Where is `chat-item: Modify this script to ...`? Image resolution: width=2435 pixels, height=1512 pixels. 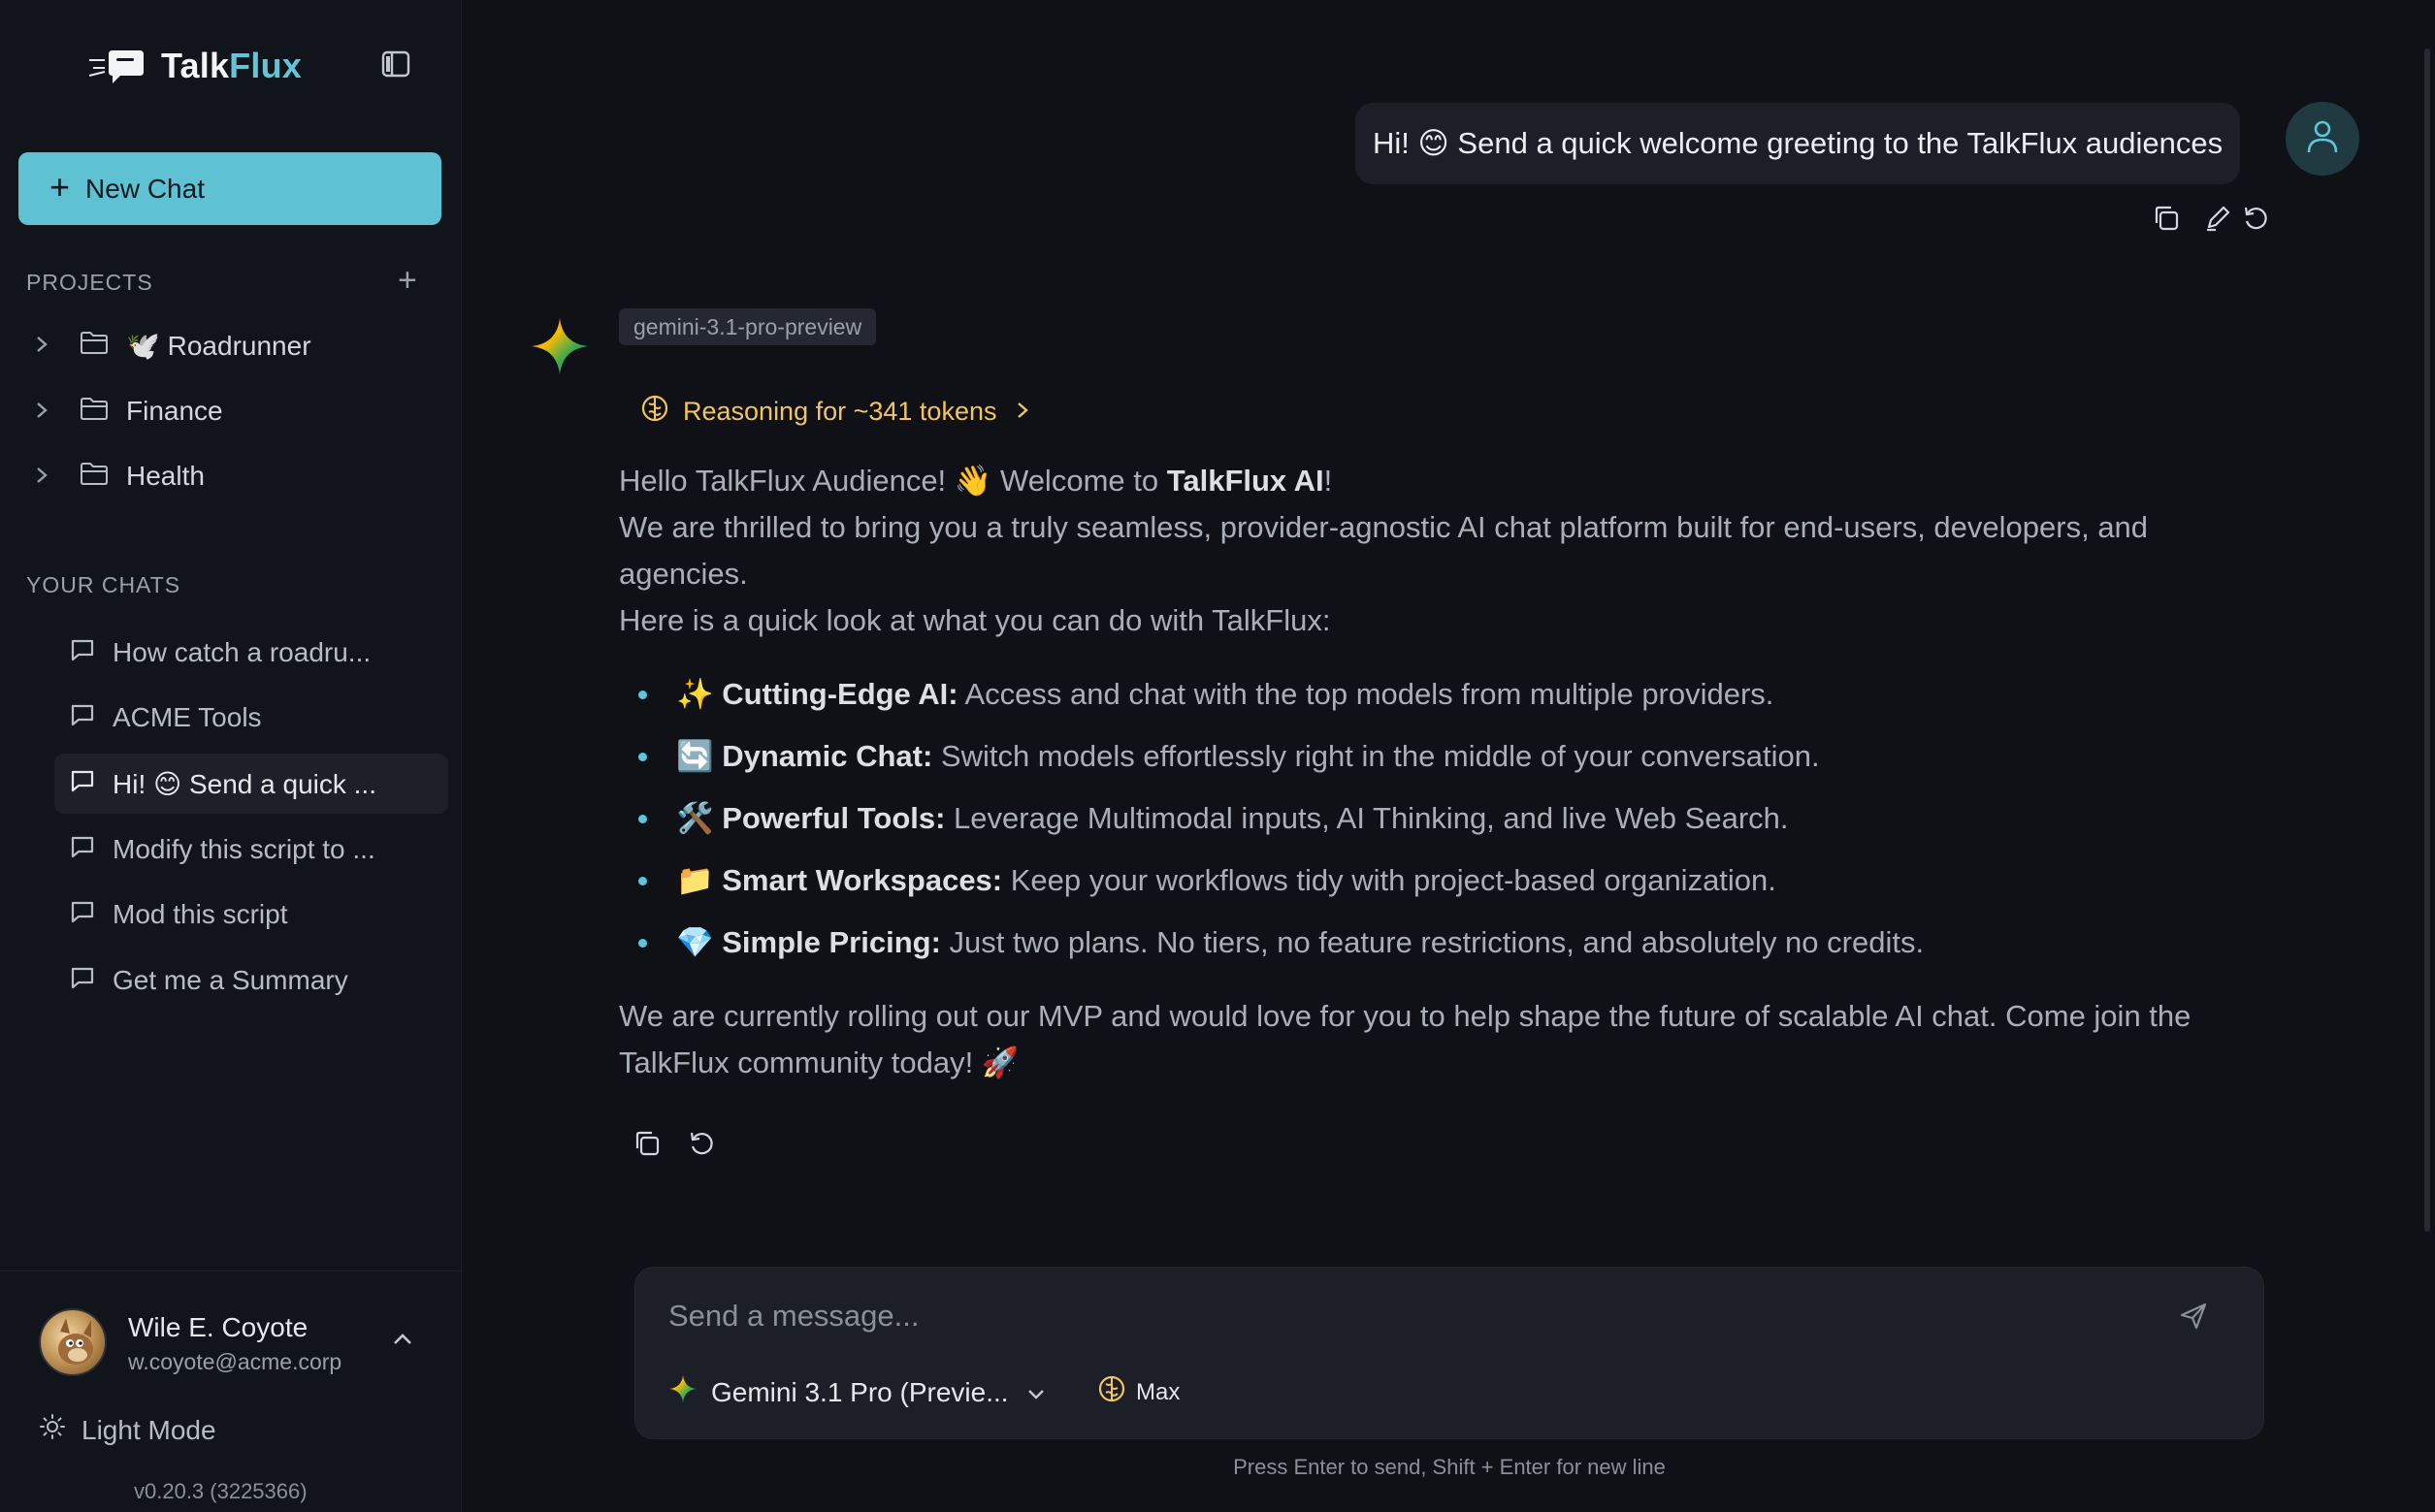
chat-item: Modify this script to ... is located at coordinates (251, 850).